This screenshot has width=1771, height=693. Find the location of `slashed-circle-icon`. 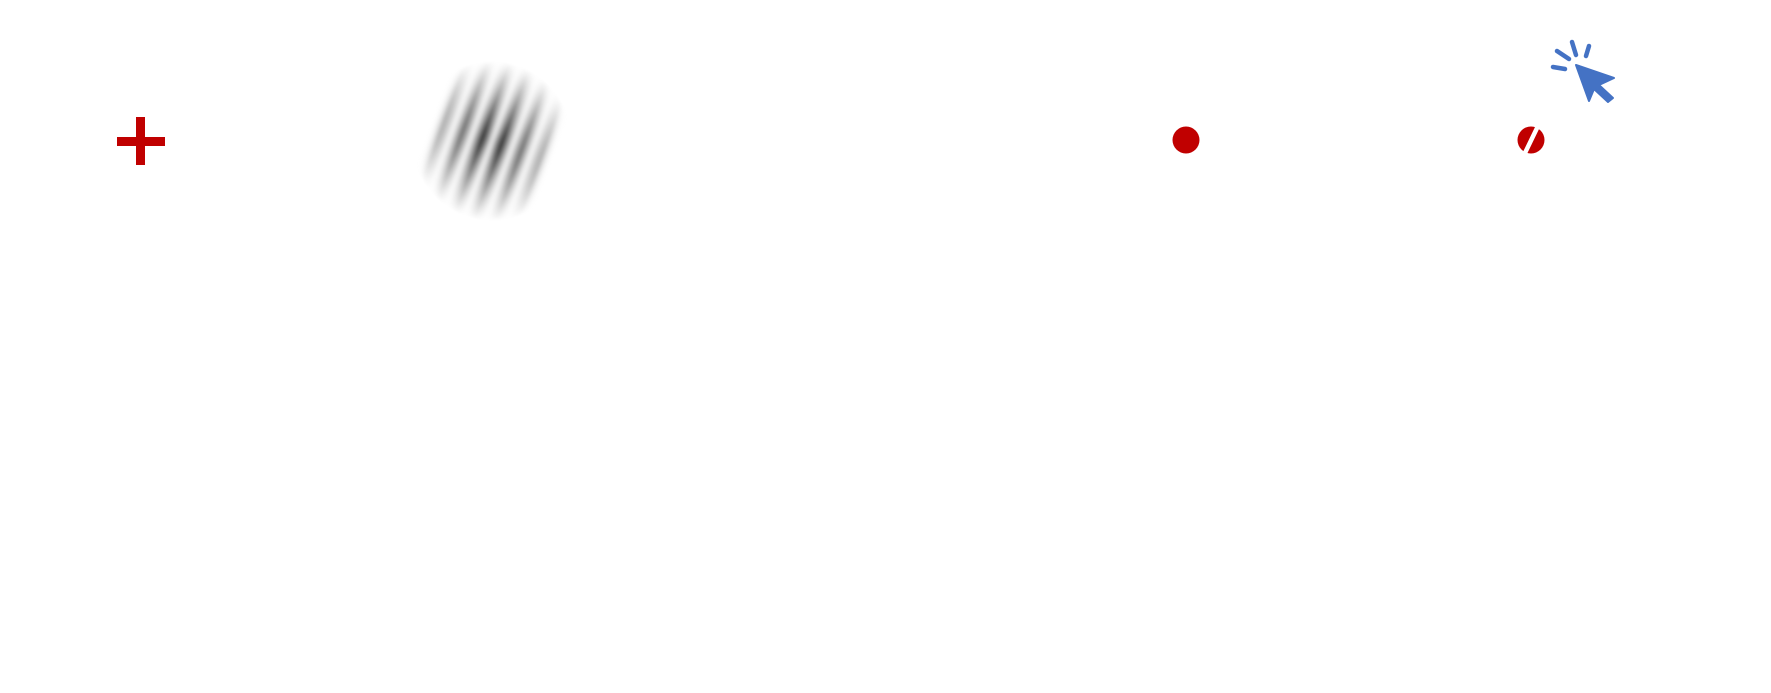

slashed-circle-icon is located at coordinates (1531, 140).